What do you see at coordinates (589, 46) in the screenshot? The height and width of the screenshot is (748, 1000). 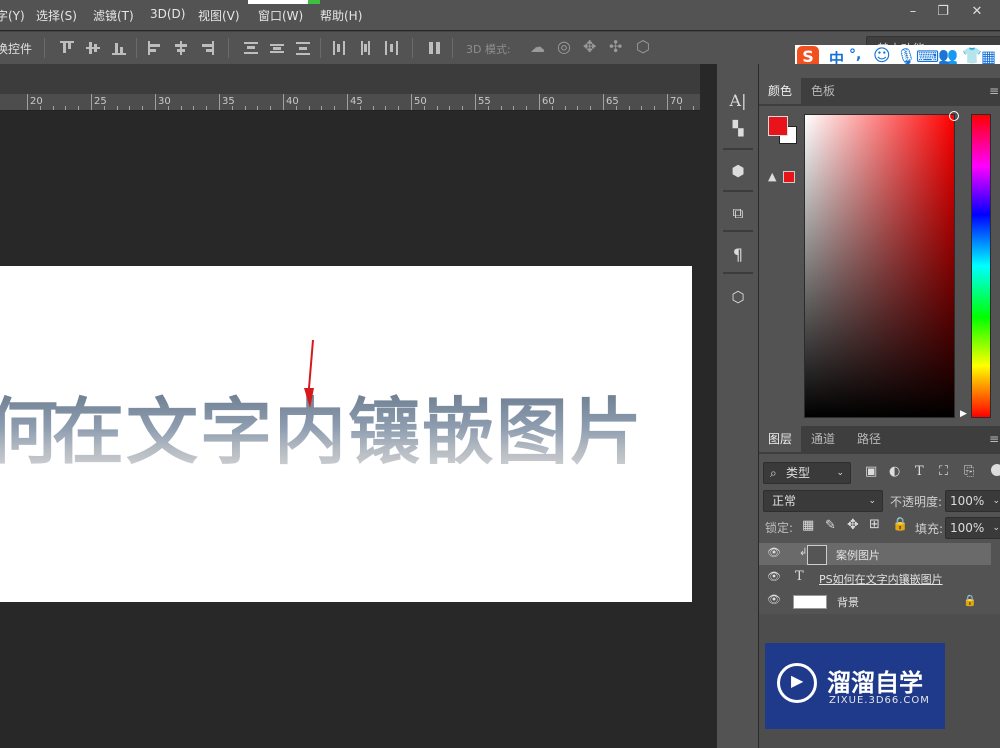 I see `3d-pan-icon: ✥` at bounding box center [589, 46].